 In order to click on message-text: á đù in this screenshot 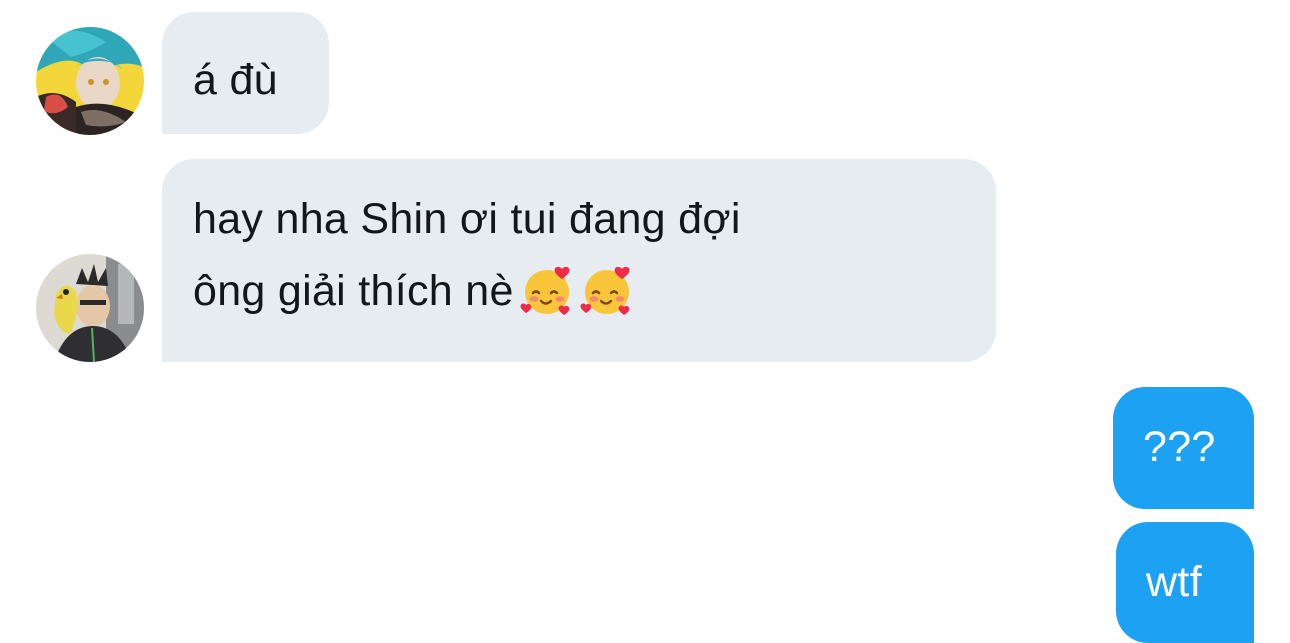, I will do `click(235, 80)`.